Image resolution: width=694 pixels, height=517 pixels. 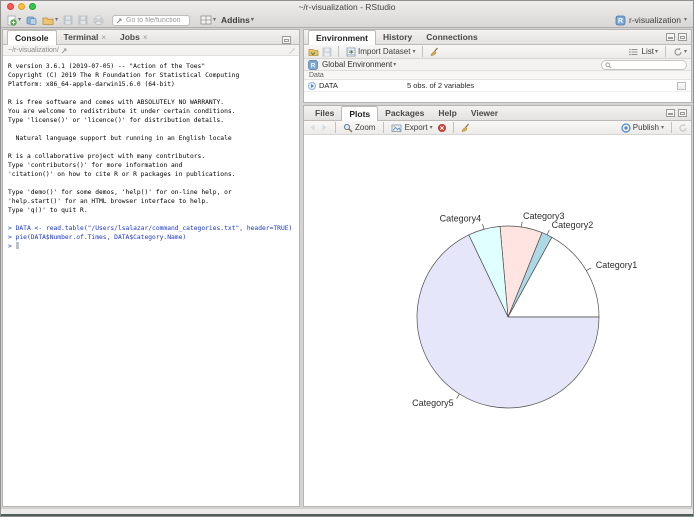 I want to click on addins-menu: Addins ▾, so click(x=237, y=20).